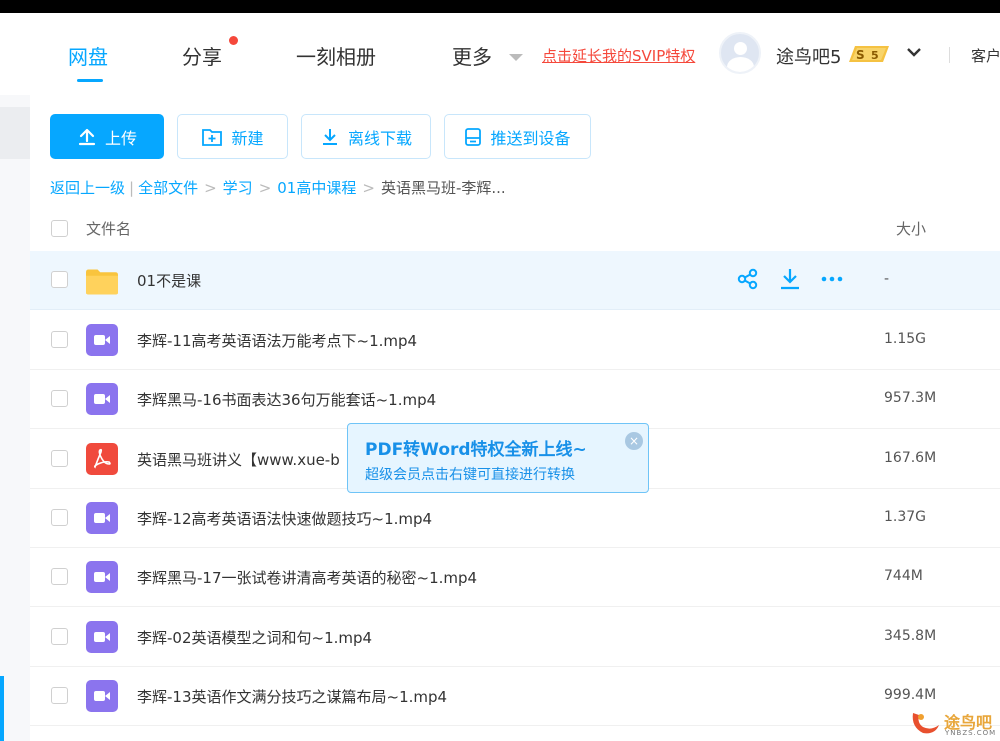 This screenshot has width=1000, height=741. I want to click on more-caret-icon, so click(516, 57).